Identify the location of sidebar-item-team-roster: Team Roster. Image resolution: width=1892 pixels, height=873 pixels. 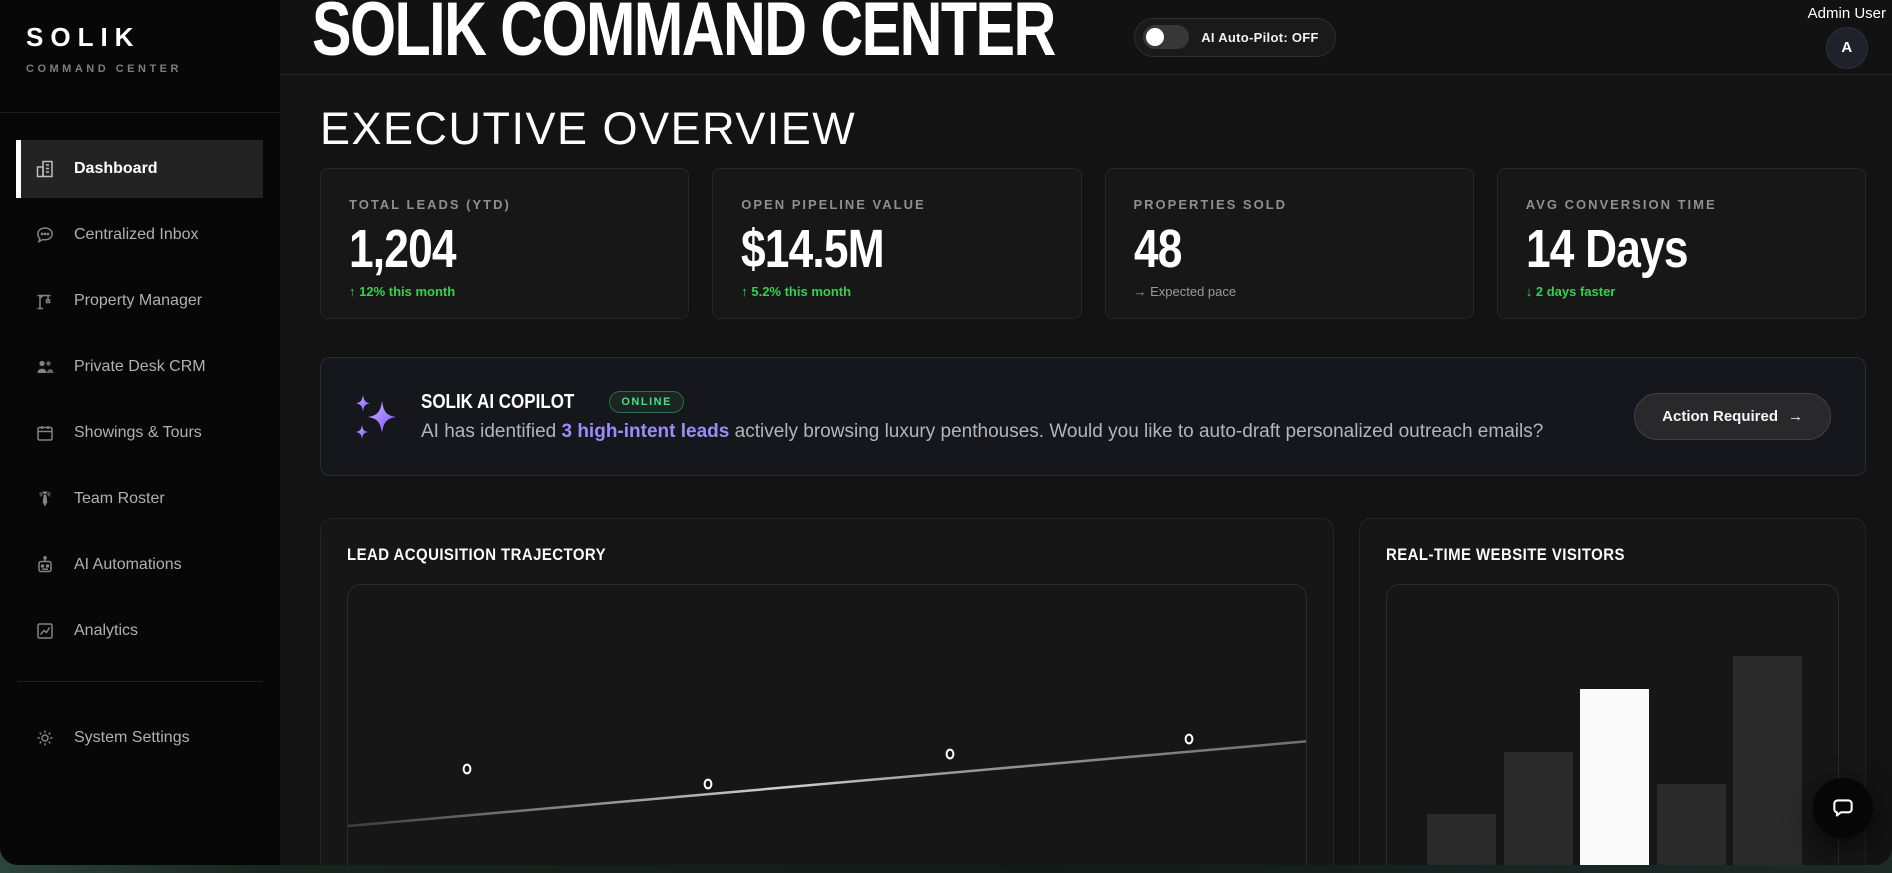
(139, 499).